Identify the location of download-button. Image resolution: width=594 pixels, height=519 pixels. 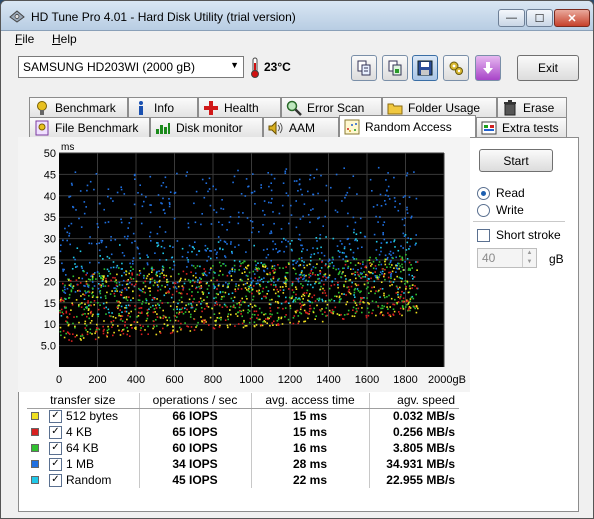
(488, 68).